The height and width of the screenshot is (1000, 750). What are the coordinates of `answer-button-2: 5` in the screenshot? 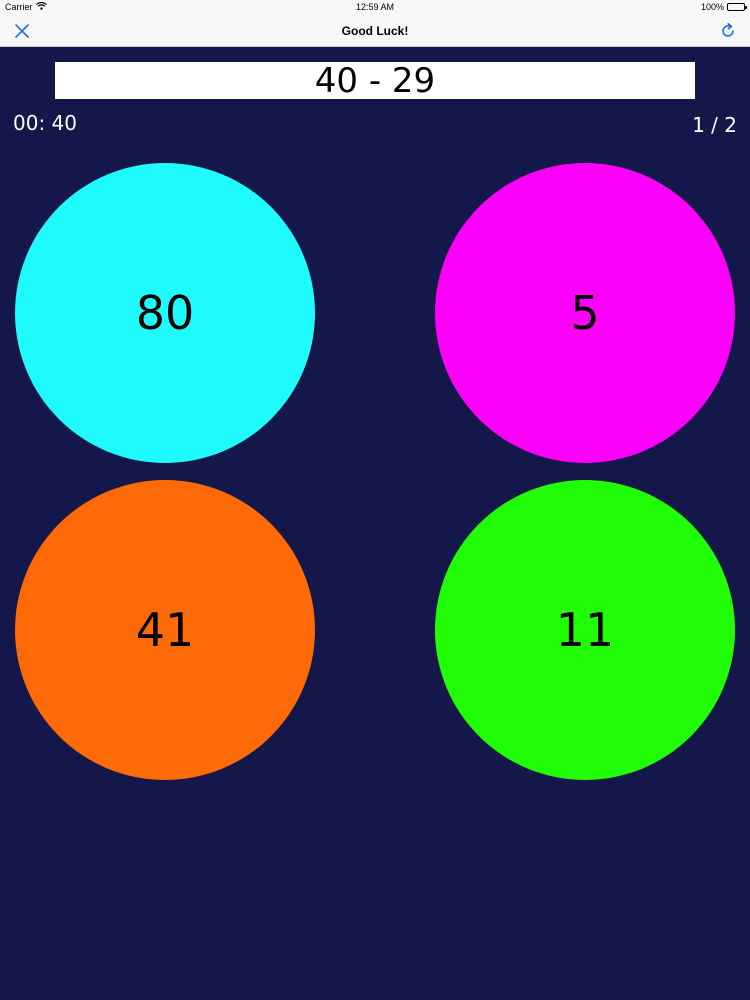 It's located at (585, 313).